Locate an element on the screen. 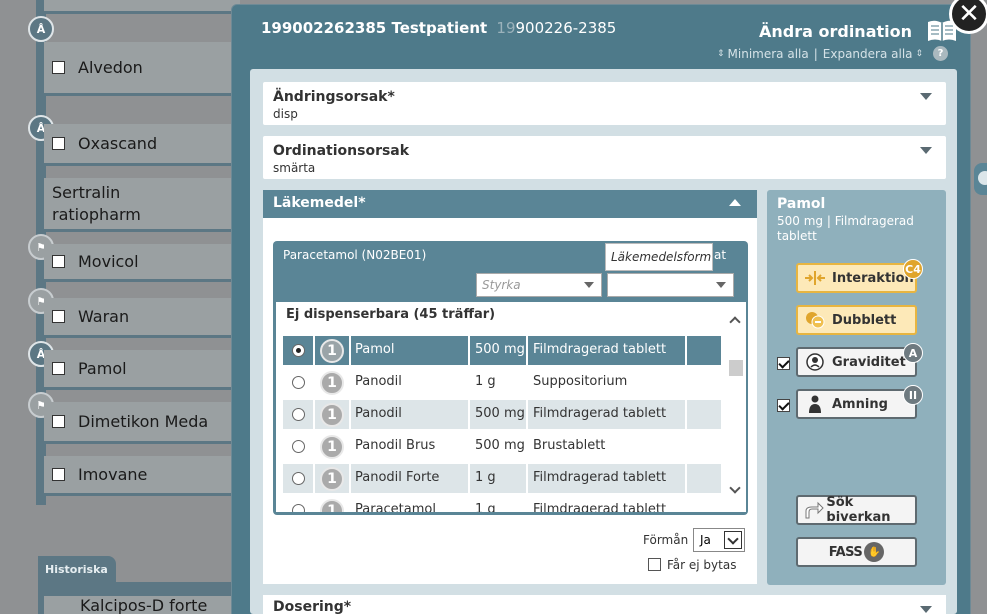  table-row: 1 Panodil 500 mg Filmdragerad tablett is located at coordinates (502, 414).